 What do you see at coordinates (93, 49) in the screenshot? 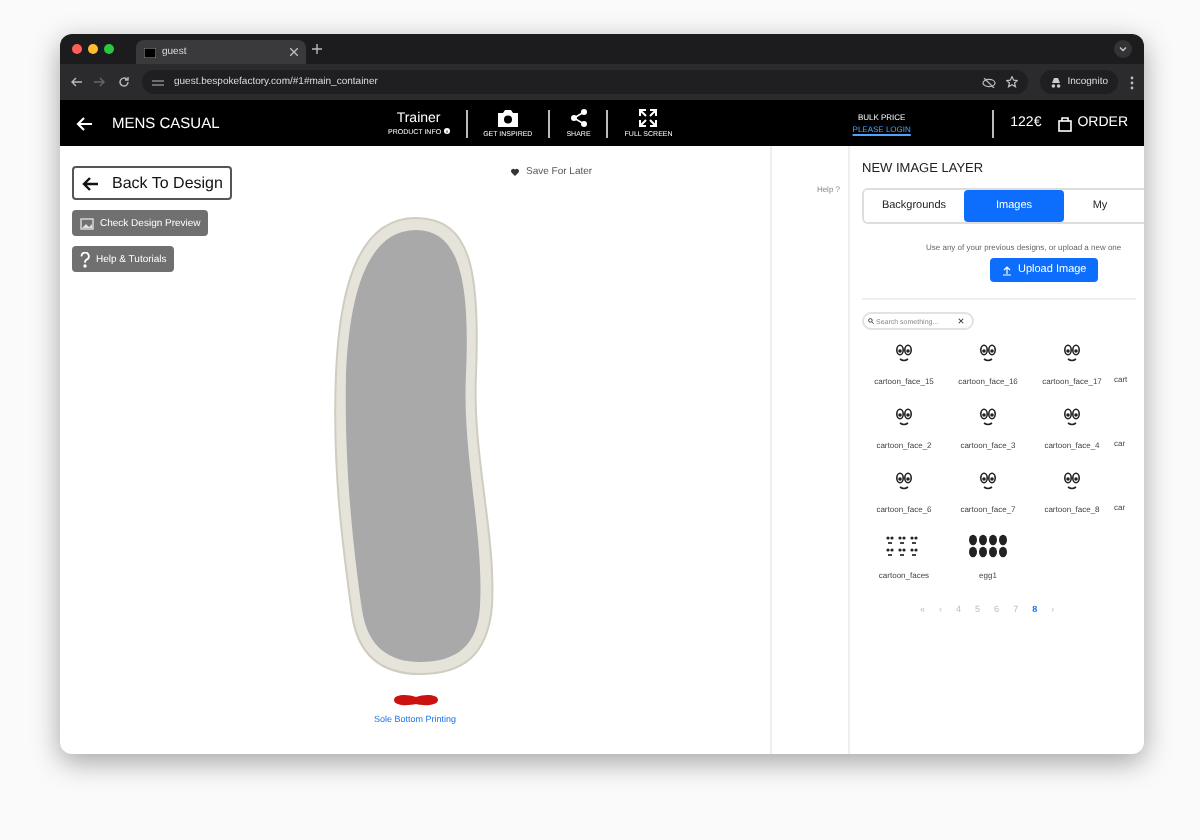
I see `minimize-window-button` at bounding box center [93, 49].